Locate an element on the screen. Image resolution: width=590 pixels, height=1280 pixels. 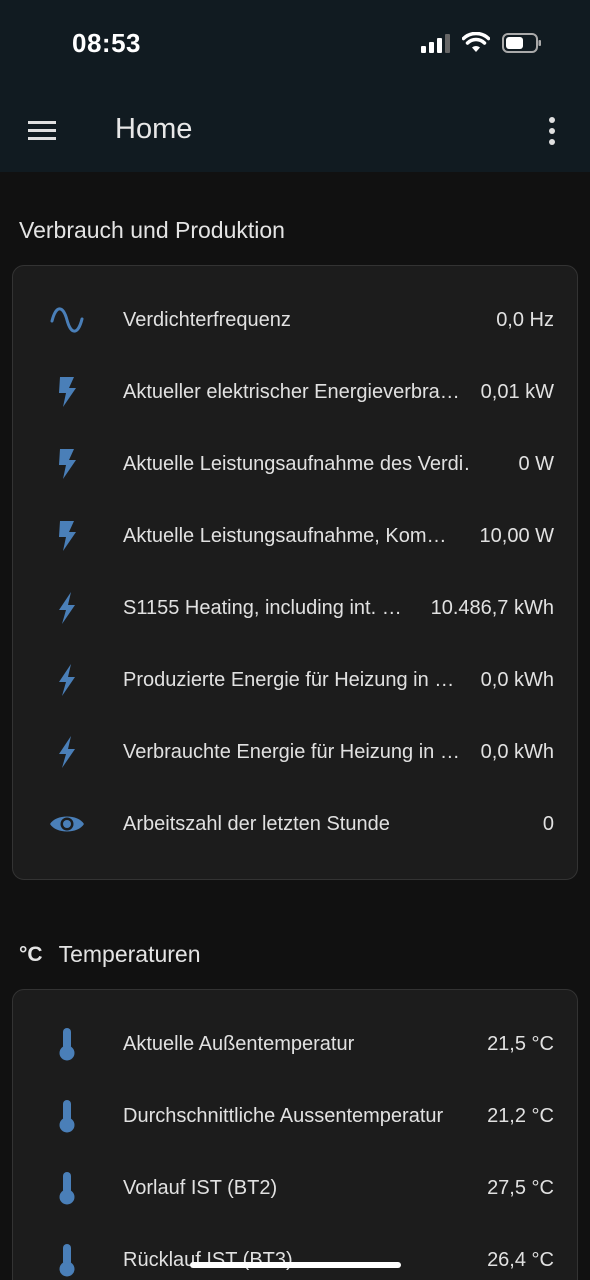
entity-value: 0,0 Hz is located at coordinates (525, 319).